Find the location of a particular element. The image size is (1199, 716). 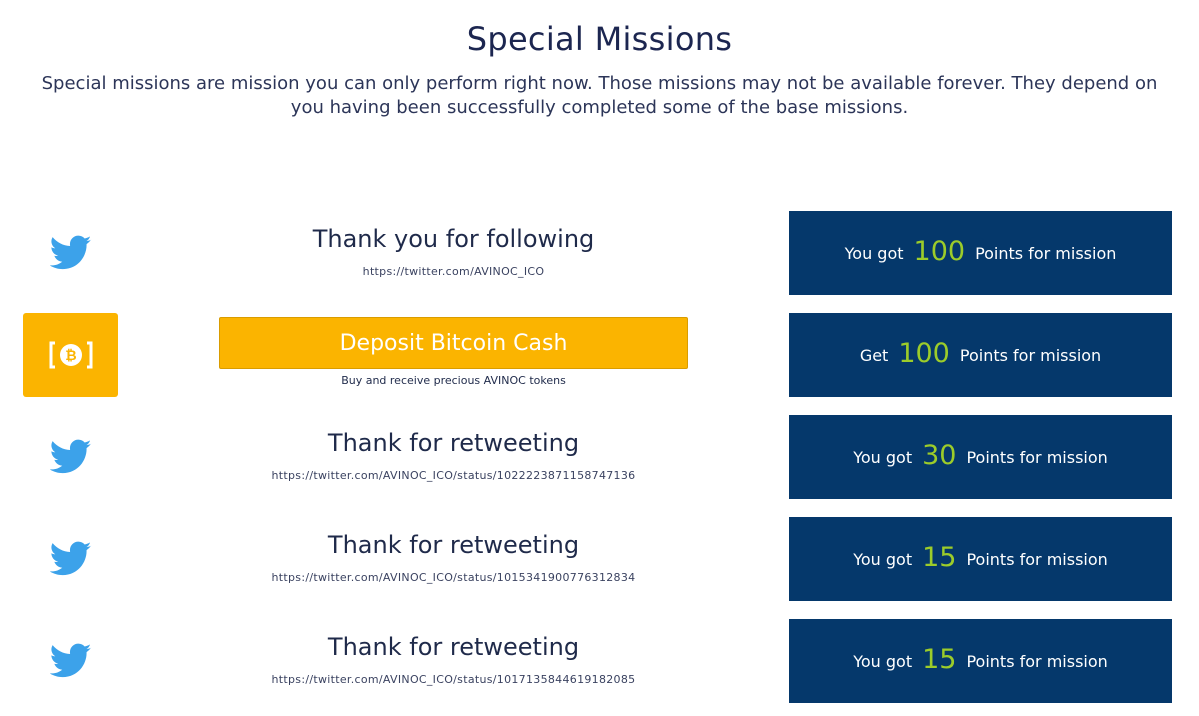

points-panel: You got 30 Points for mission is located at coordinates (980, 457).